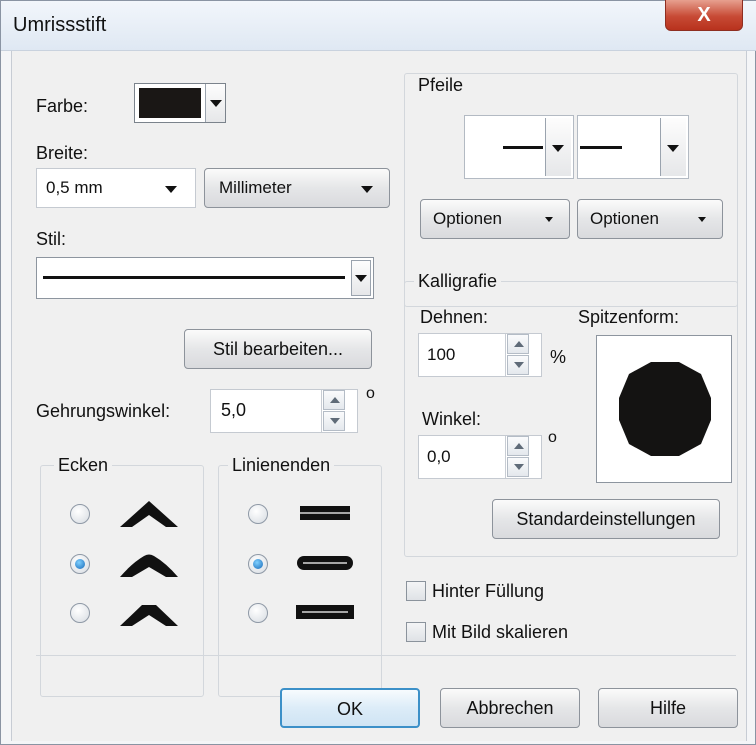 This screenshot has width=756, height=745. I want to click on solid-line-preview, so click(194, 277).